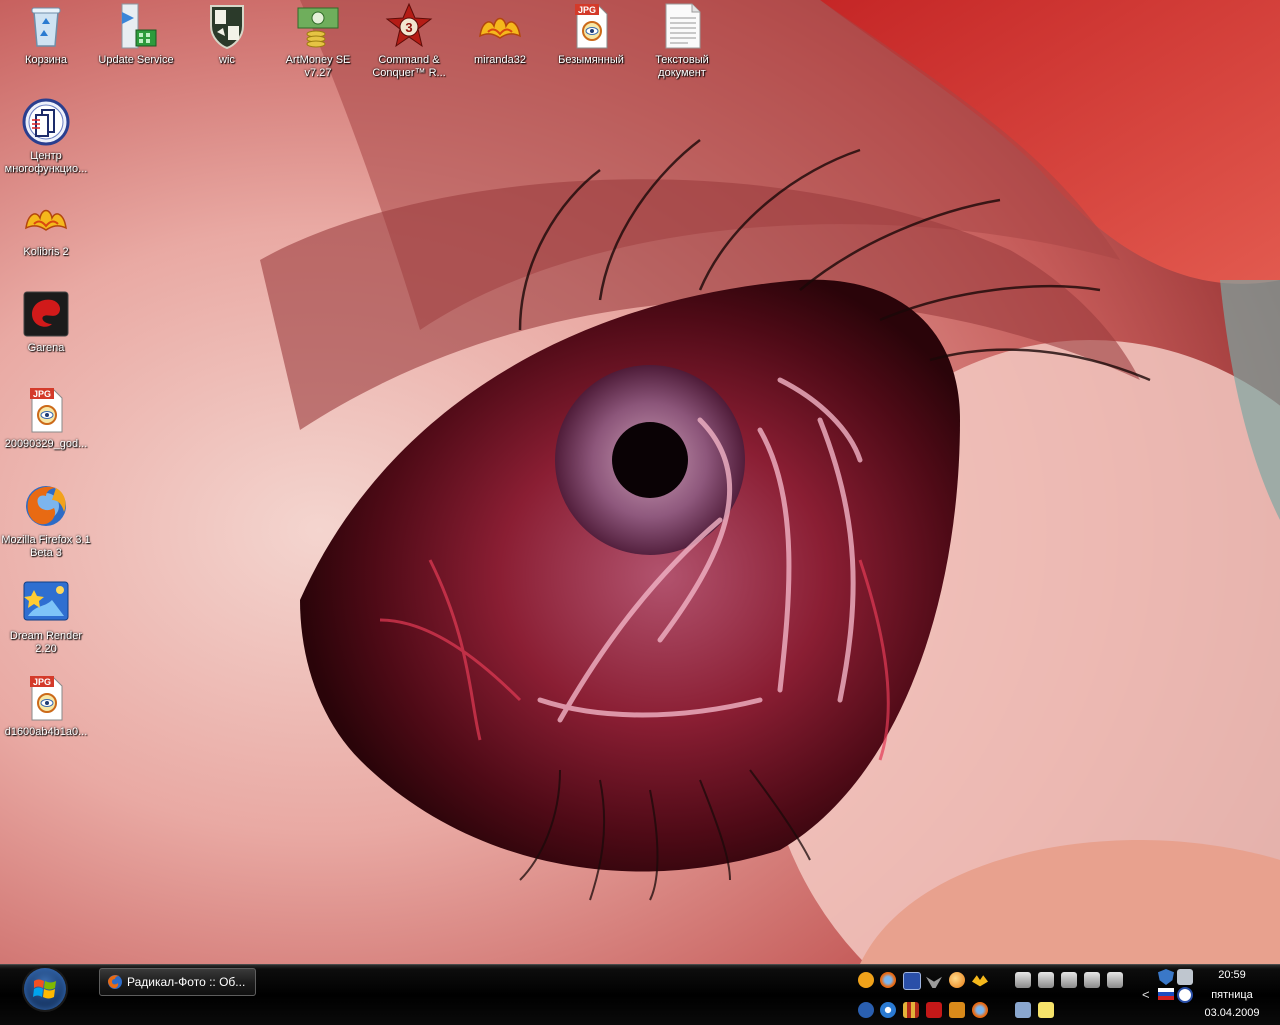 The width and height of the screenshot is (1280, 1025). What do you see at coordinates (46, 546) in the screenshot?
I see `firefox-label: Mozilla Firefox 3.1 Beta 3` at bounding box center [46, 546].